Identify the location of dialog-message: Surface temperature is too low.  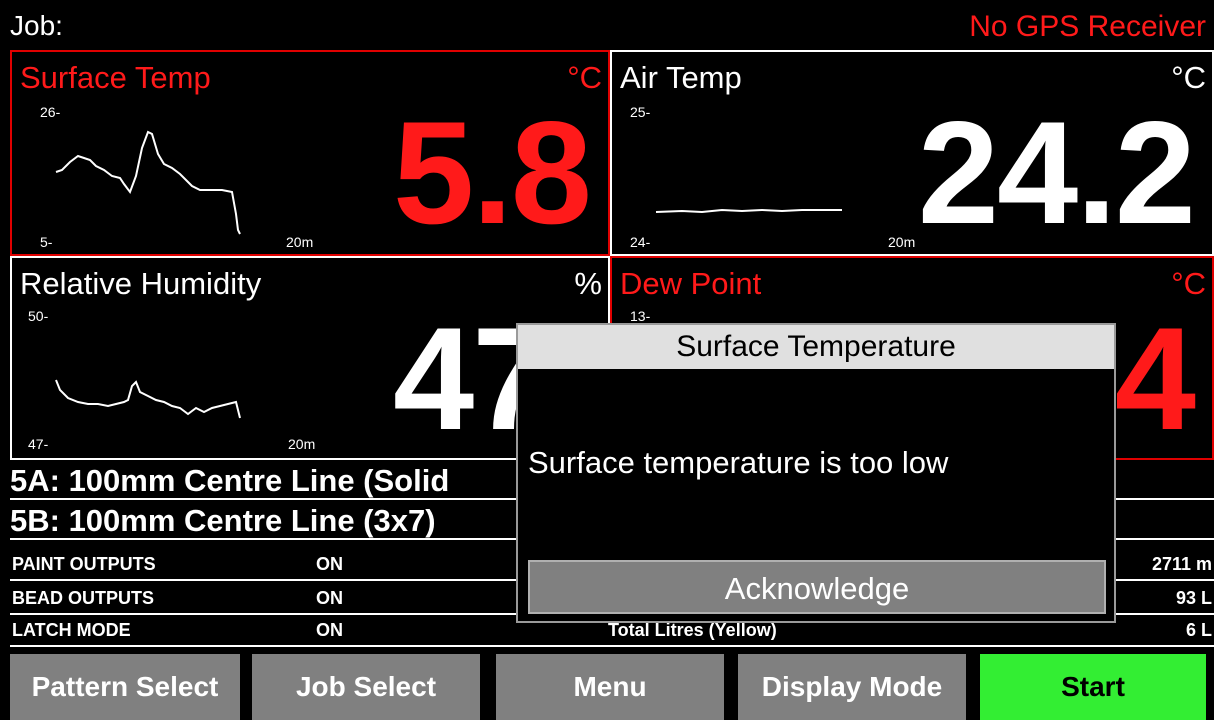
(738, 462).